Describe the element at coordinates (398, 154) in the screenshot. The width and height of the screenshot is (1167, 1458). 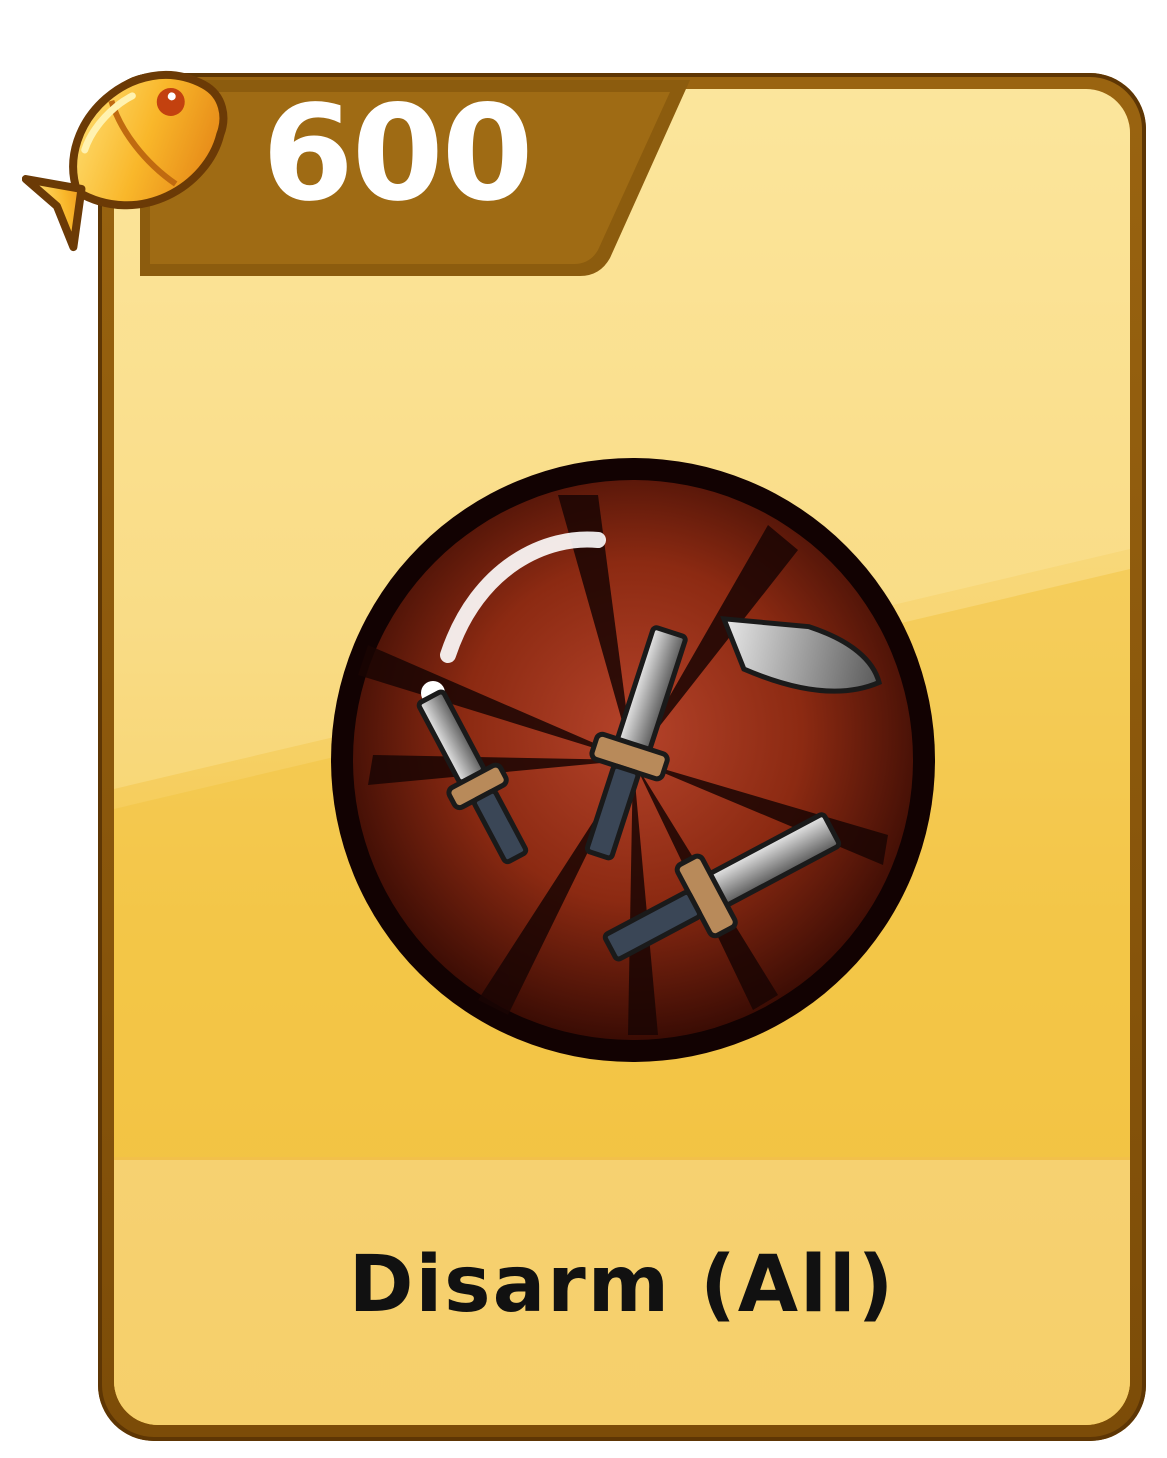
I see `cost-value: 600` at that location.